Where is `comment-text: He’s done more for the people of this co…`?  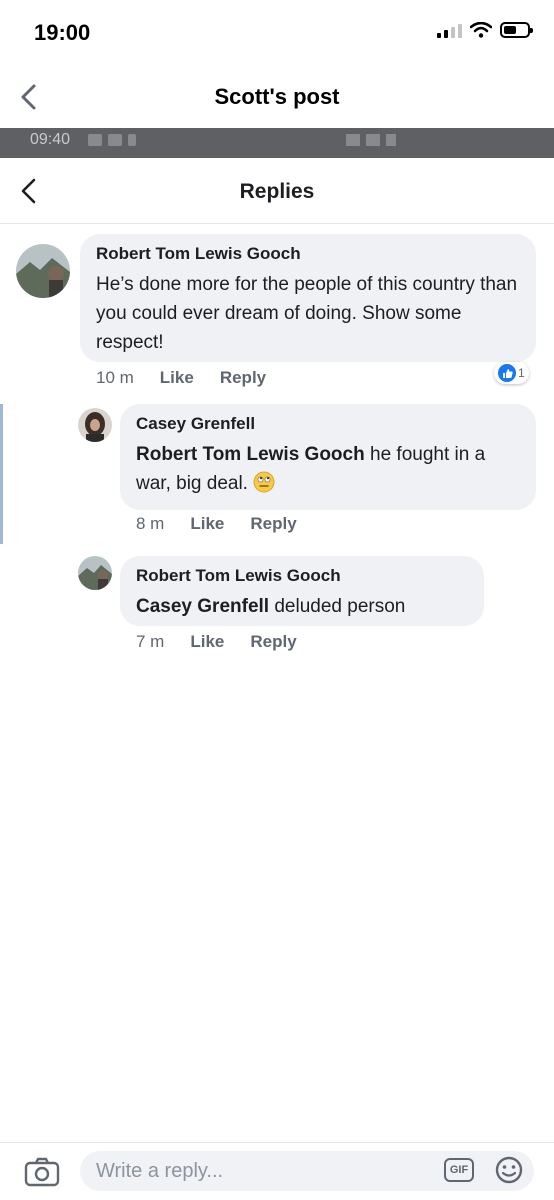 comment-text: He’s done more for the people of this co… is located at coordinates (307, 313).